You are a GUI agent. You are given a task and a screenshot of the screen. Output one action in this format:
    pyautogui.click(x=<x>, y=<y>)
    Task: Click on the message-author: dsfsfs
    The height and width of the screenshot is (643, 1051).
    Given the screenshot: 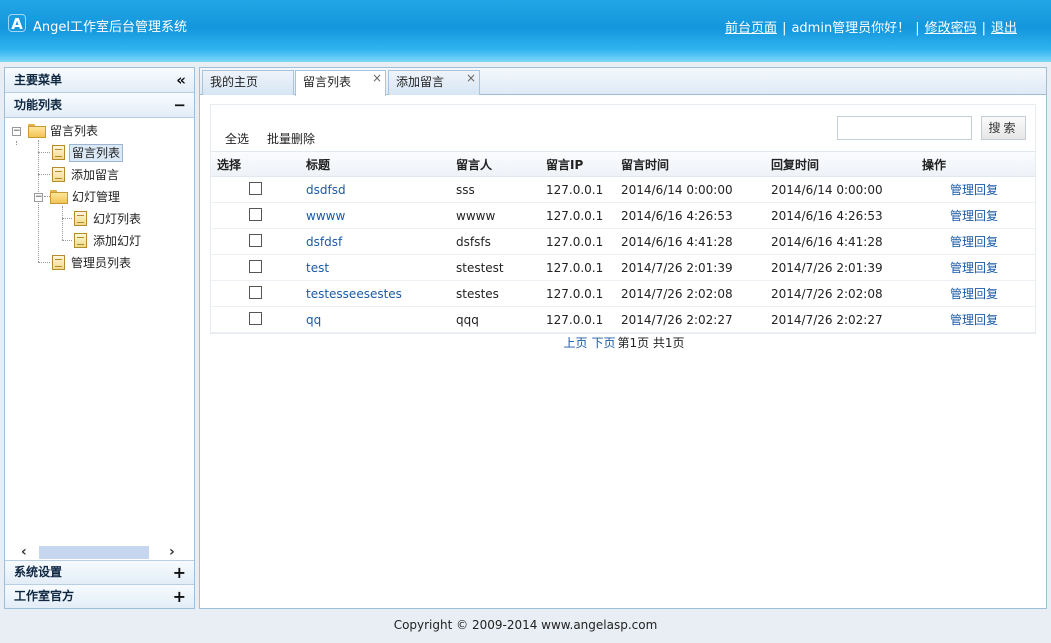 What is the action you would take?
    pyautogui.click(x=473, y=242)
    